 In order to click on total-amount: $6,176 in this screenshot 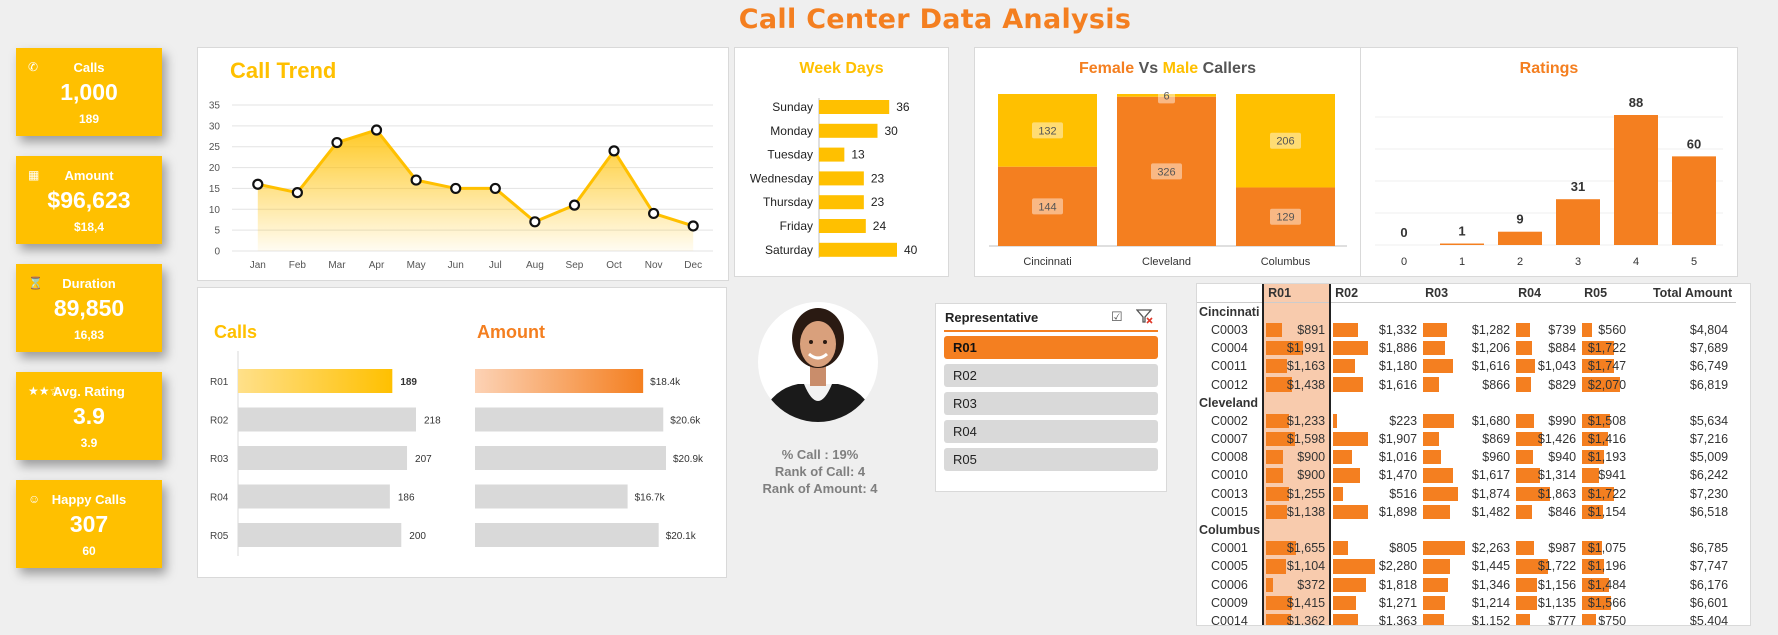, I will do `click(1709, 584)`.